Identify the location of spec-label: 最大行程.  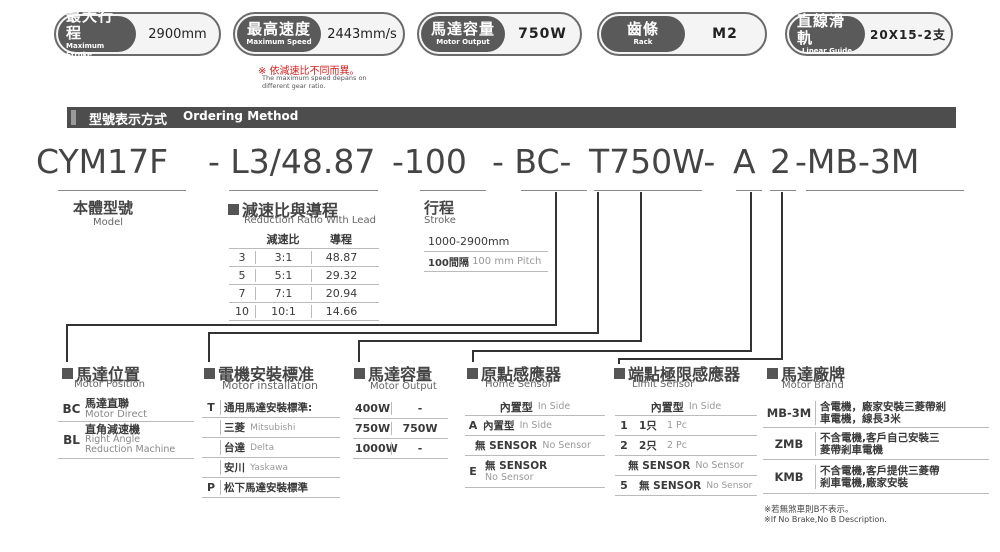
(90, 24).